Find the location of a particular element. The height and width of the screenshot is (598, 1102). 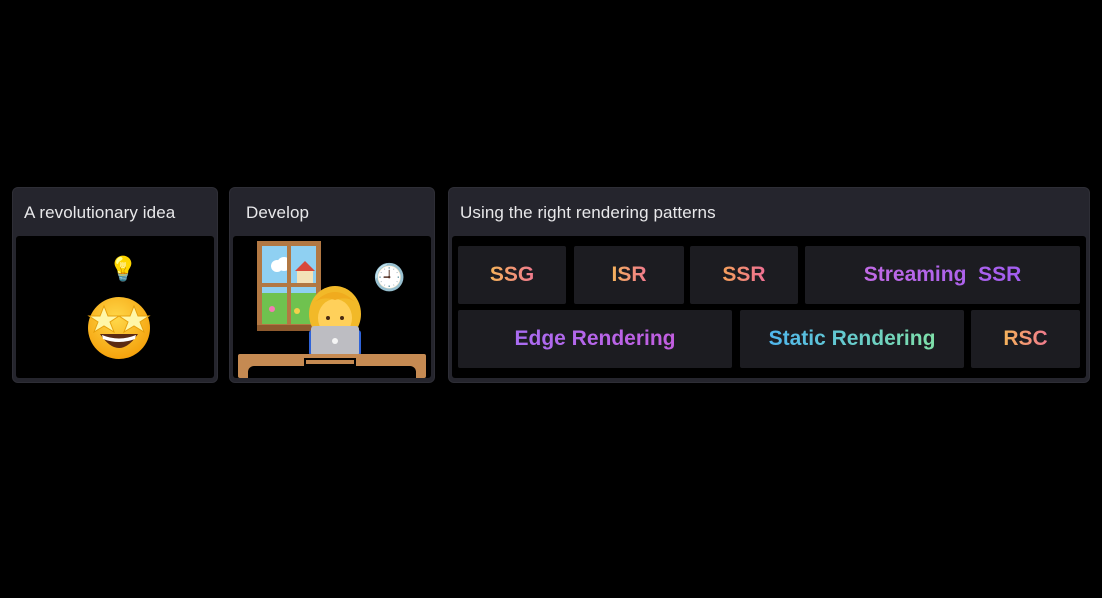

developer-illustration is located at coordinates (335, 321).